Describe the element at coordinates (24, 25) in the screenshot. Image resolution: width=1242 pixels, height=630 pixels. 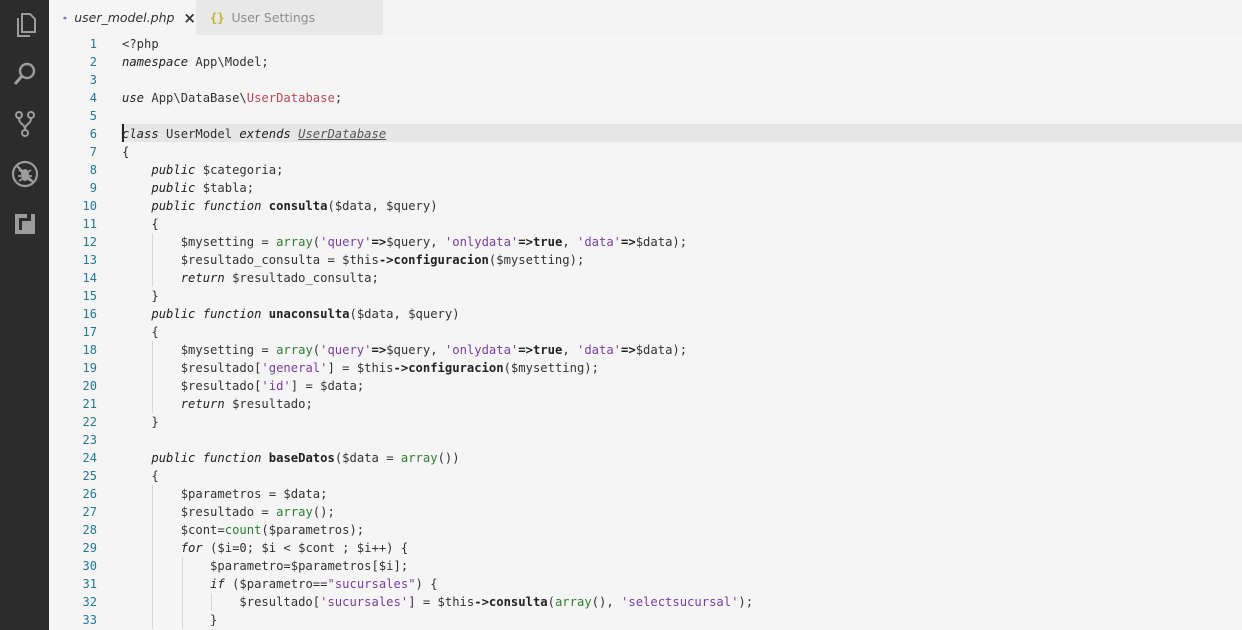
I see `explorer-icon` at that location.